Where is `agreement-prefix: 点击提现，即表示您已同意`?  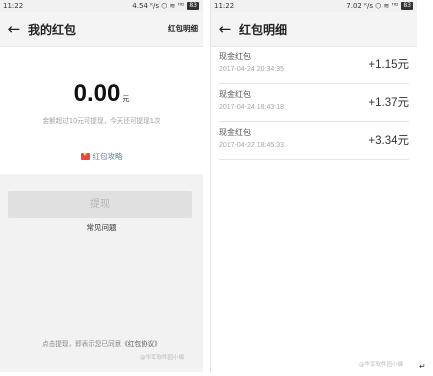 agreement-prefix: 点击提现，即表示您已同意 is located at coordinates (82, 344).